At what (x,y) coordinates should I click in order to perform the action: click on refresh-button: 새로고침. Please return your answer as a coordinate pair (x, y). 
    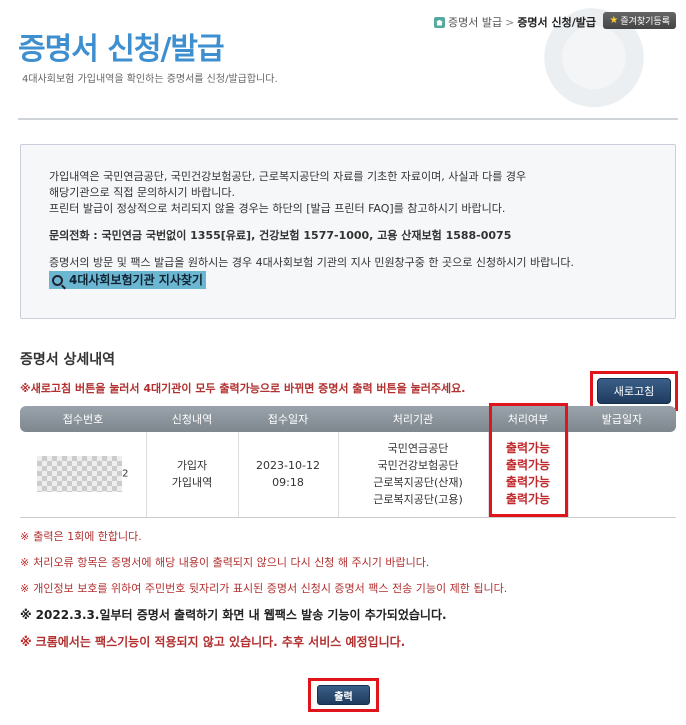
    Looking at the image, I should click on (634, 391).